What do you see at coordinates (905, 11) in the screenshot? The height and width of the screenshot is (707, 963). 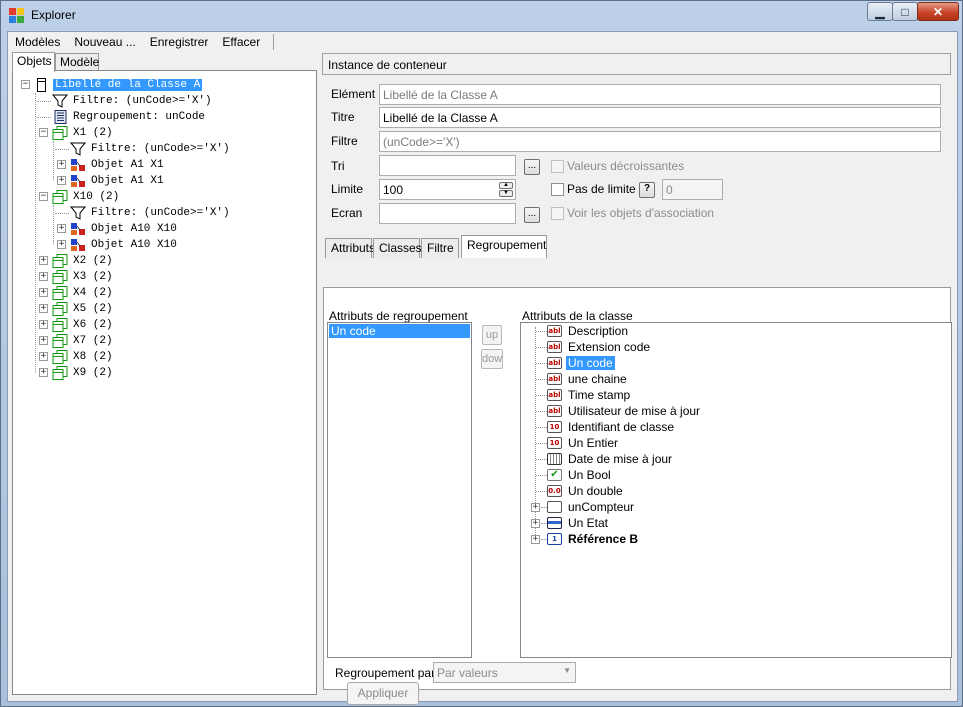 I see `maximize-button: □` at bounding box center [905, 11].